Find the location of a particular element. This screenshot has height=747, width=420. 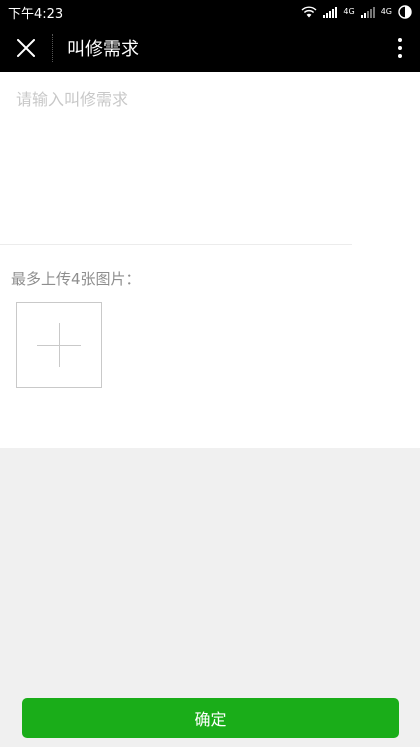

close-icon is located at coordinates (26, 48).